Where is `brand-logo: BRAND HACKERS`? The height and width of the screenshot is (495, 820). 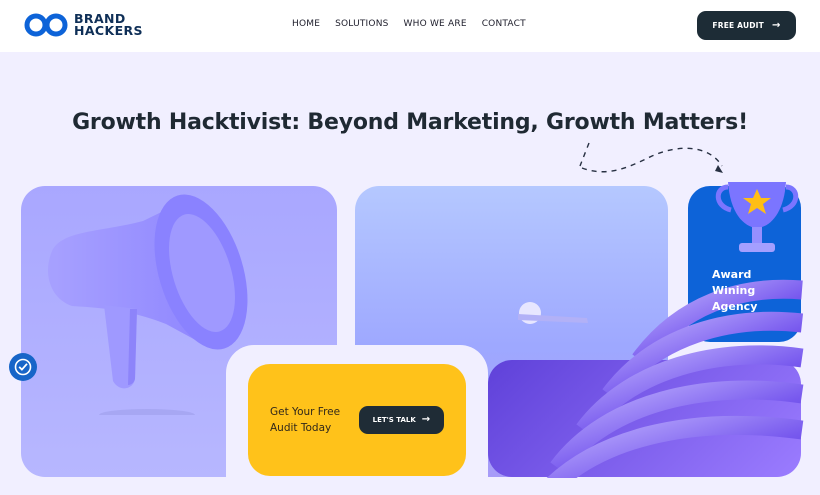 brand-logo: BRAND HACKERS is located at coordinates (83, 25).